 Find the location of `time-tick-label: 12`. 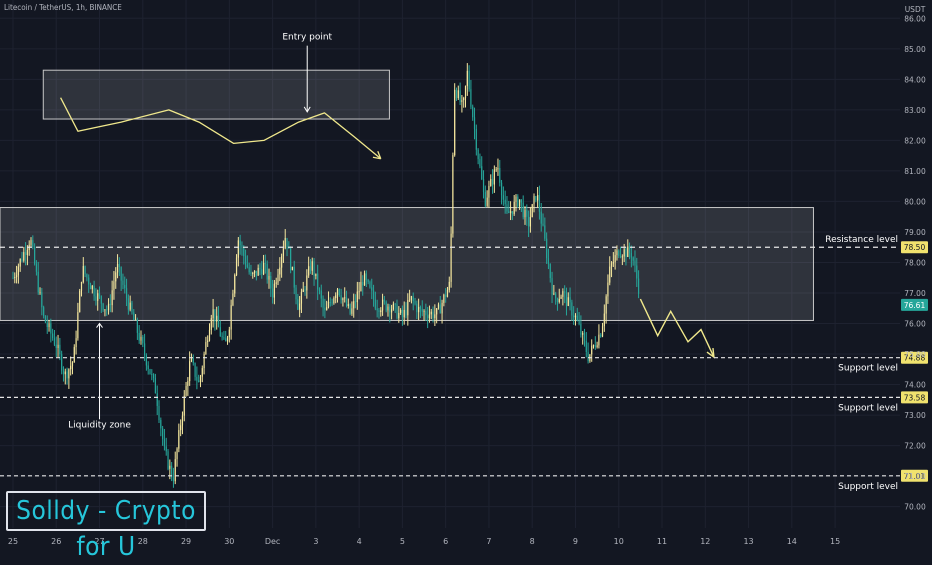

time-tick-label: 12 is located at coordinates (705, 541).